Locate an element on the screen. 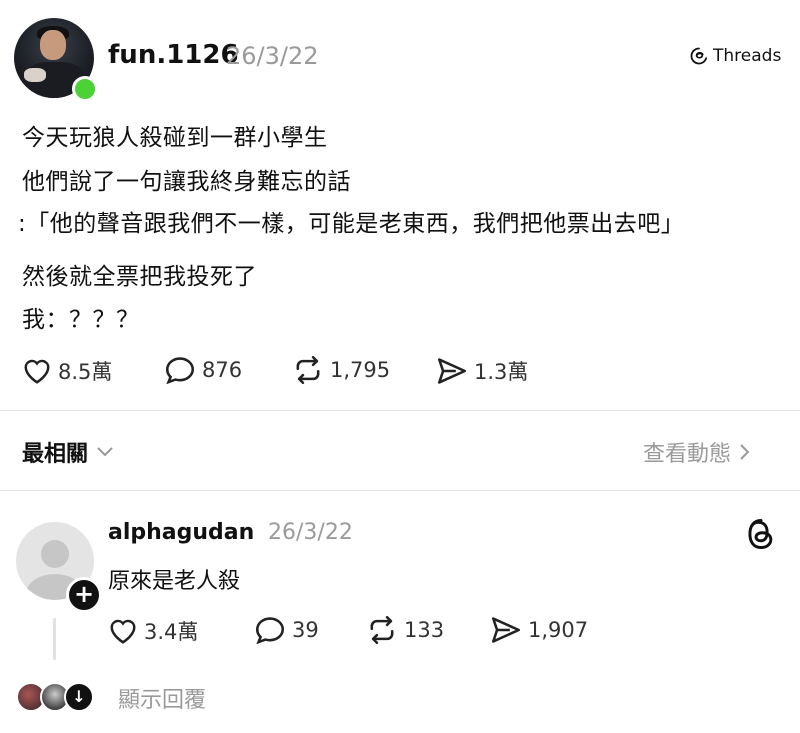 The image size is (800, 733). reply-text: 原來是老人殺 is located at coordinates (174, 581).